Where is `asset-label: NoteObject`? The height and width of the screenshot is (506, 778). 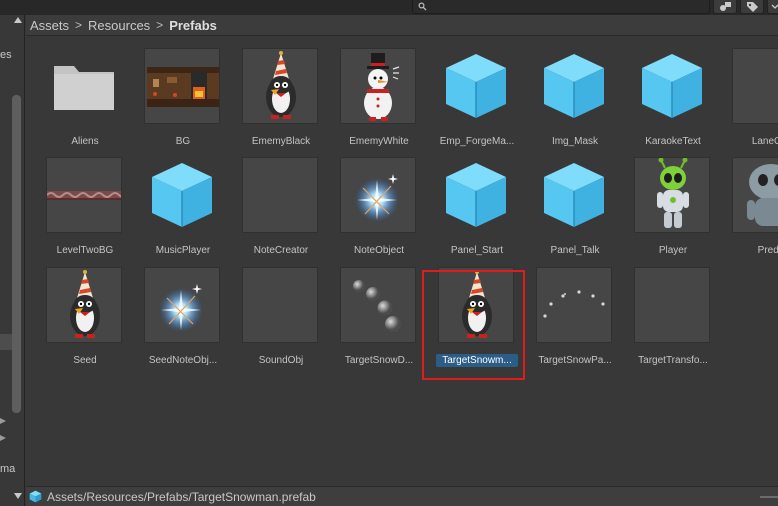 asset-label: NoteObject is located at coordinates (379, 250).